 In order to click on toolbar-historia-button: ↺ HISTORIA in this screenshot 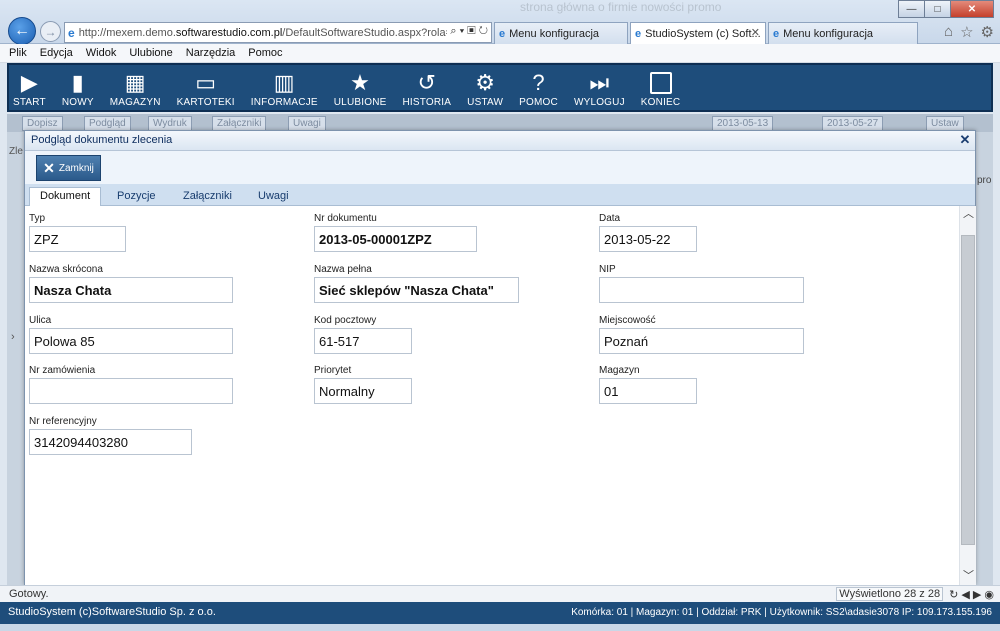, I will do `click(427, 87)`.